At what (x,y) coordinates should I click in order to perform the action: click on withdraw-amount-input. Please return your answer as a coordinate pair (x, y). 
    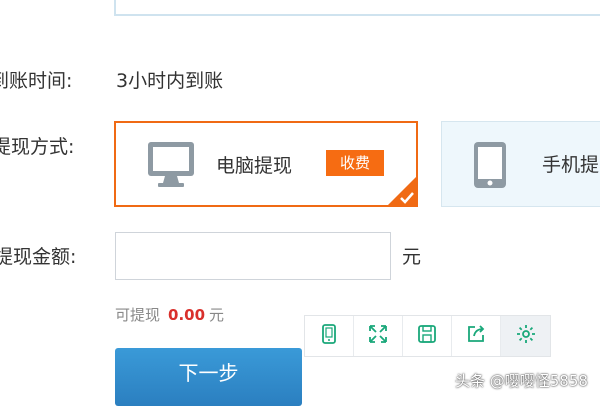
    Looking at the image, I should click on (253, 256).